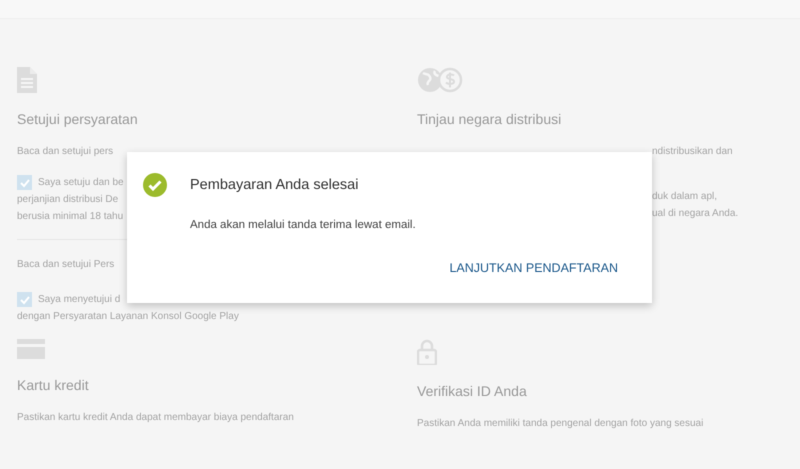  I want to click on section-text: ual di negara Anda., so click(695, 214).